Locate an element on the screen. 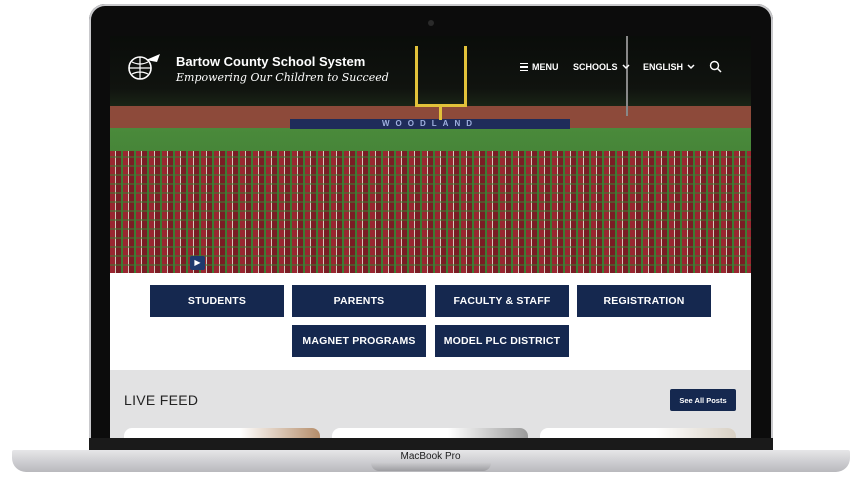 The width and height of the screenshot is (861, 484). schools-label: SCHOOLS is located at coordinates (595, 67).